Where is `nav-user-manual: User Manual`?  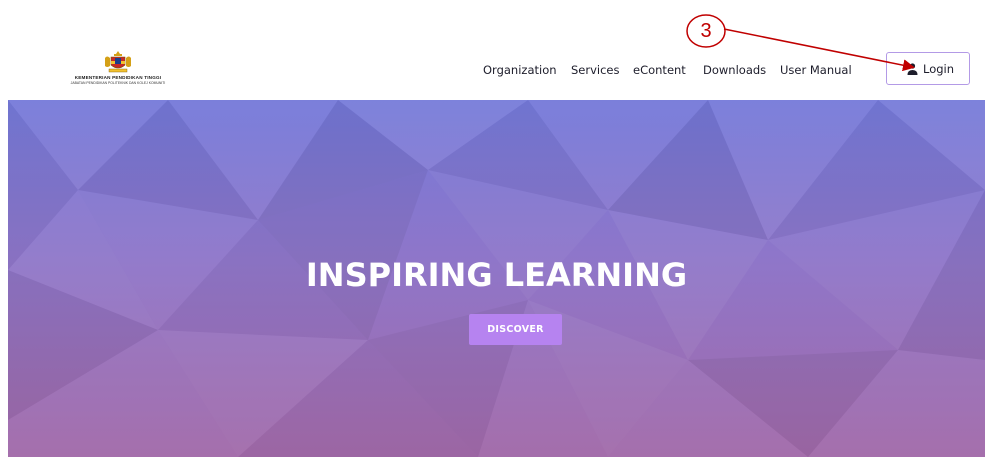 nav-user-manual: User Manual is located at coordinates (816, 70).